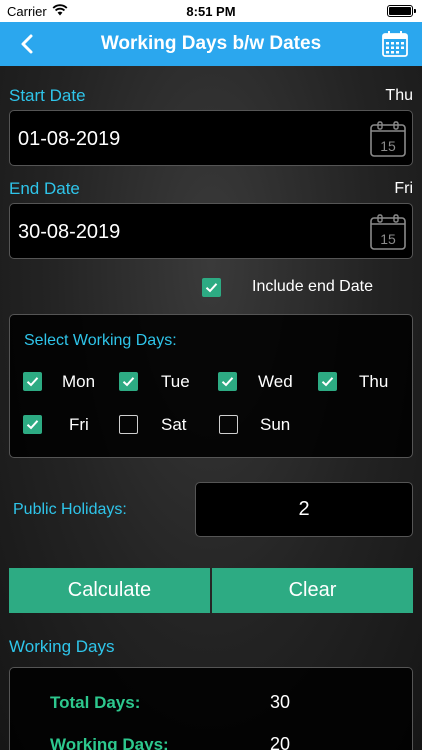  I want to click on start-date-calendar-day: 15, so click(388, 146).